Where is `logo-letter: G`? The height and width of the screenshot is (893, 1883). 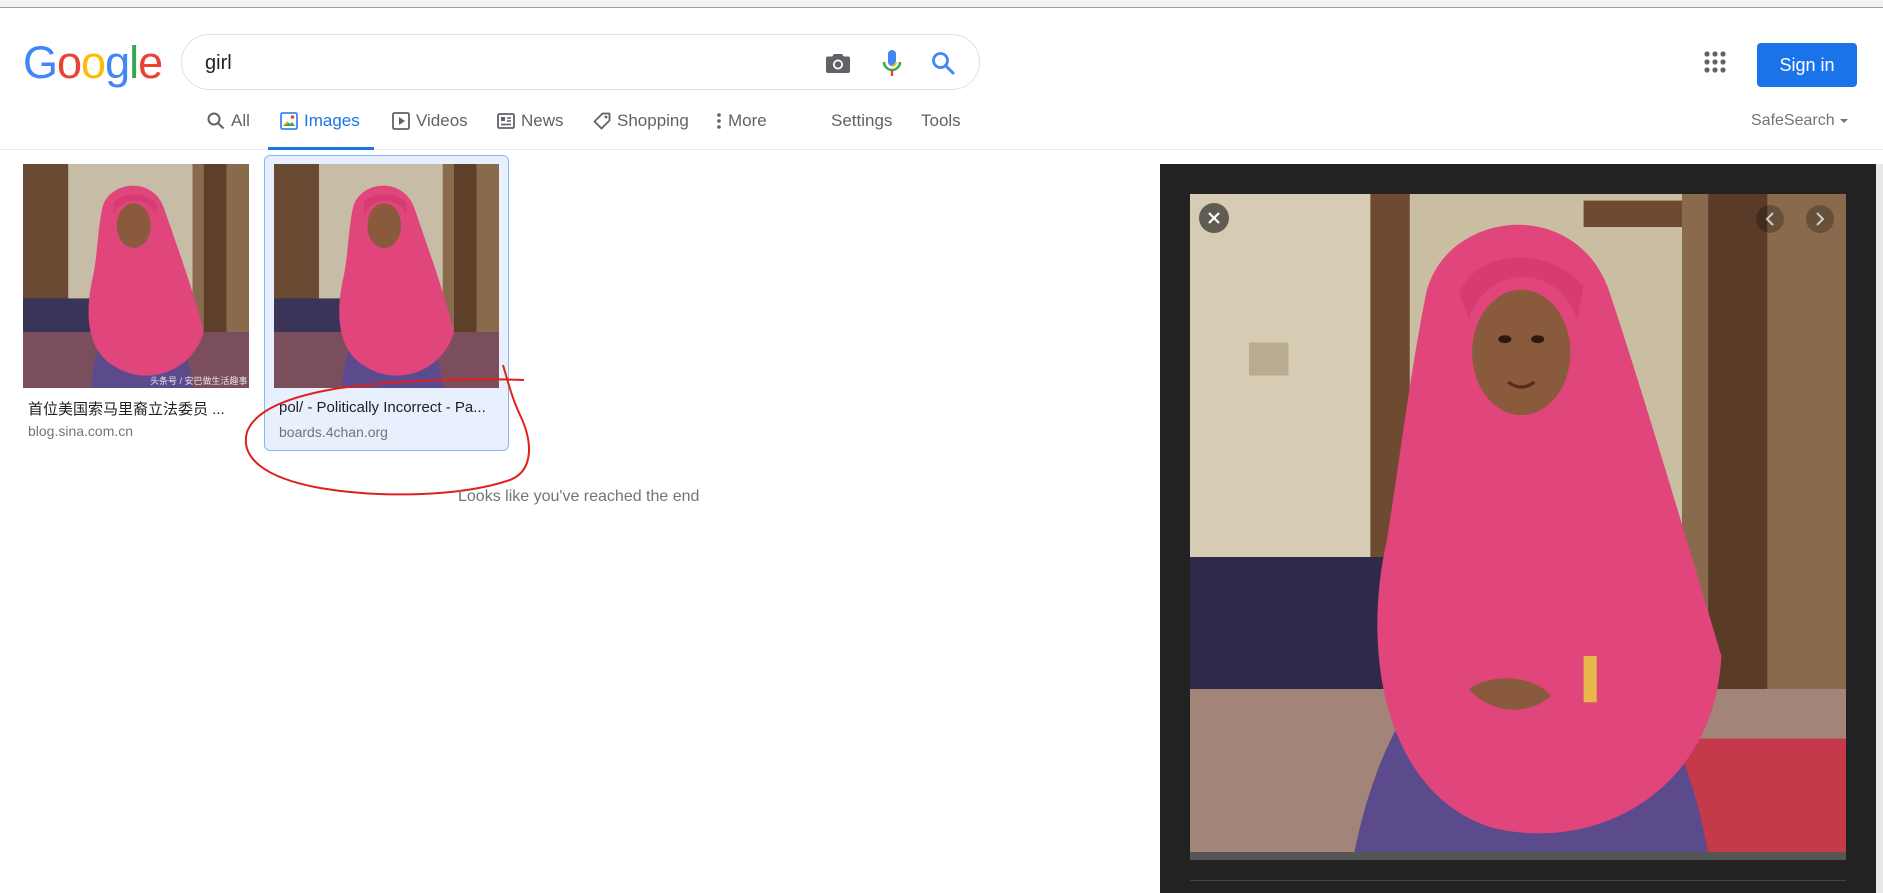
logo-letter: G is located at coordinates (40, 62).